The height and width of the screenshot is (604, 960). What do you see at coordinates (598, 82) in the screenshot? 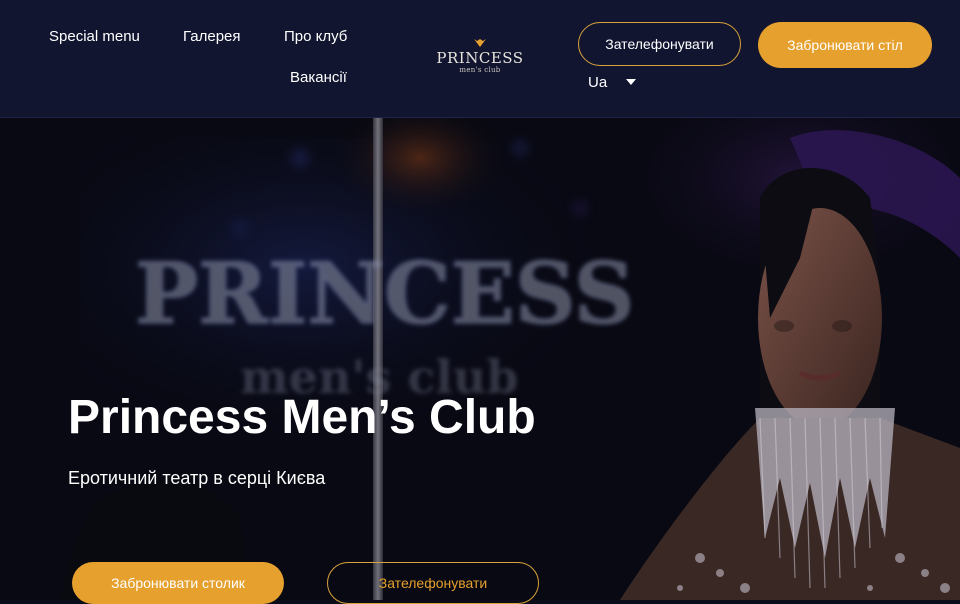
I see `language-label: Ua` at bounding box center [598, 82].